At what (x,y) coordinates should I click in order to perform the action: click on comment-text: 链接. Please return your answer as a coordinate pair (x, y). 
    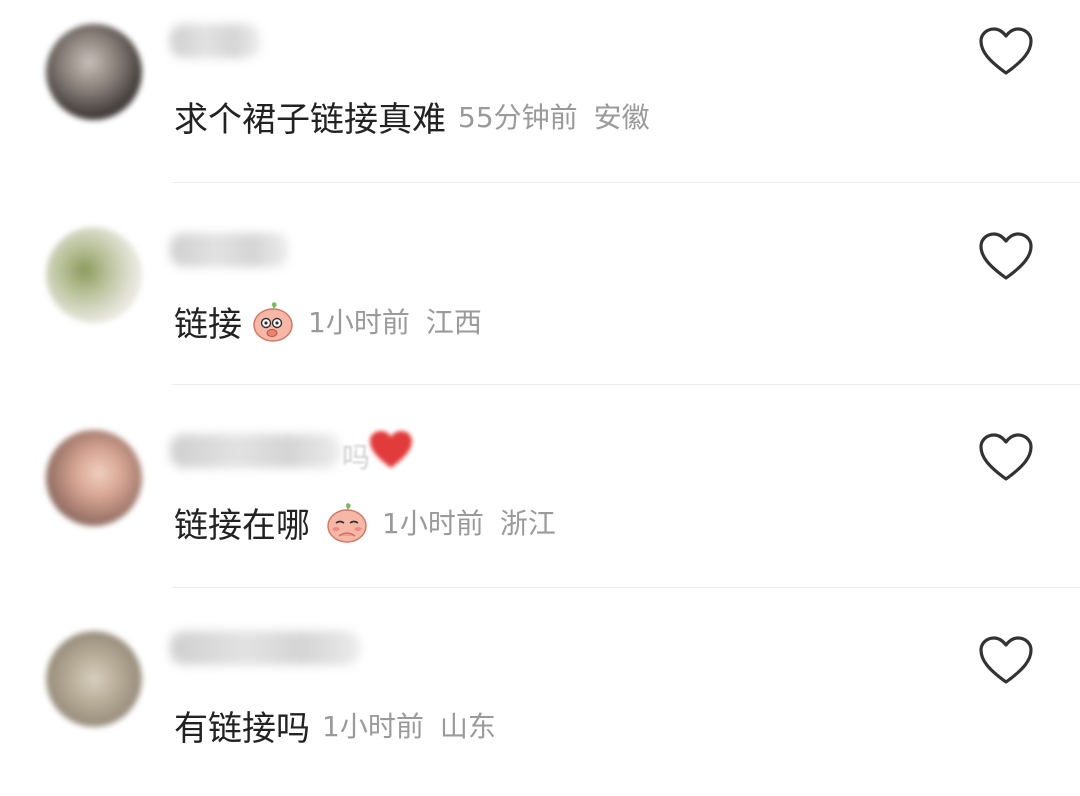
    Looking at the image, I should click on (208, 324).